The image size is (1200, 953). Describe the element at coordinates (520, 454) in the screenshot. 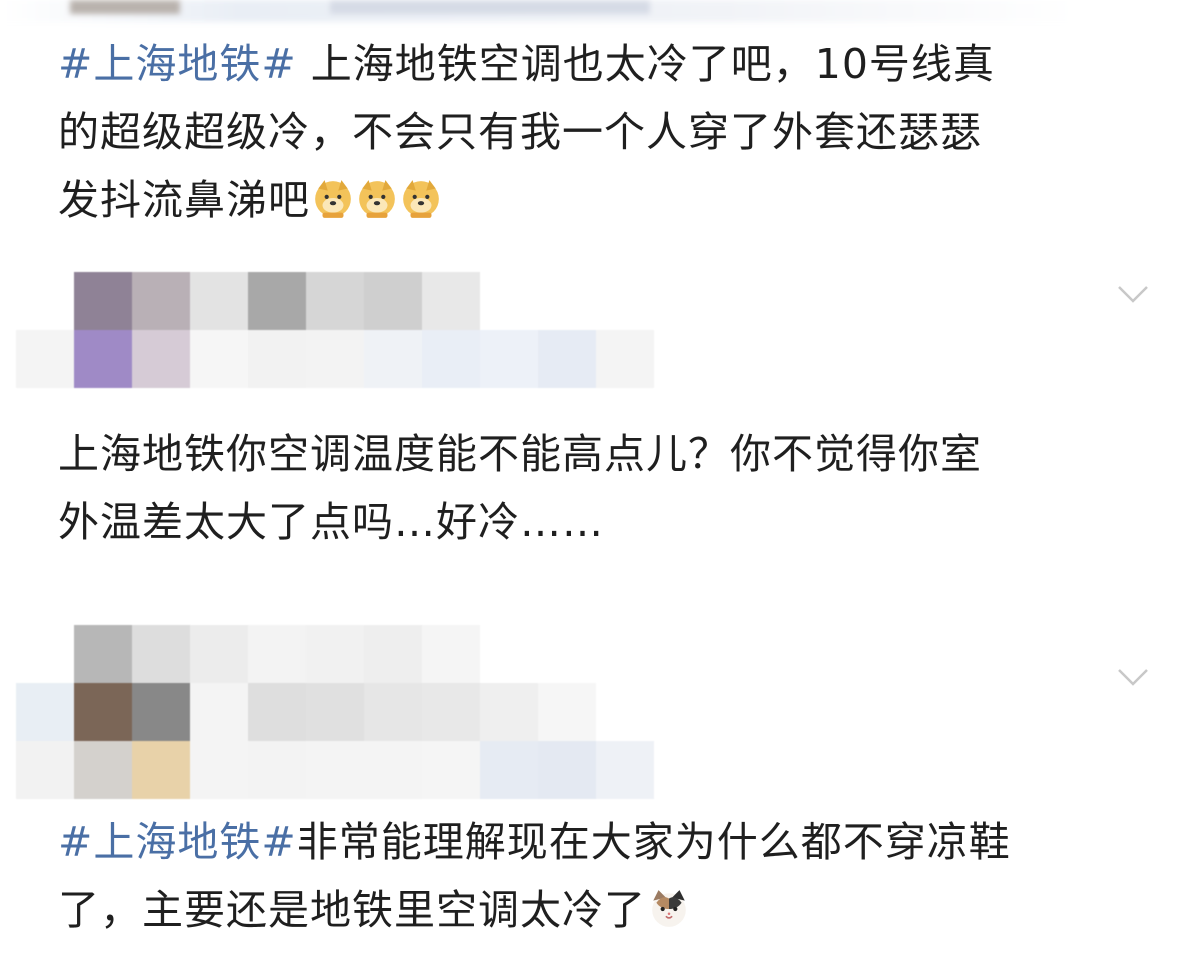

I see `post-2-line-1: 上海地铁你空调温度能不能高点儿？你不觉得你室` at that location.